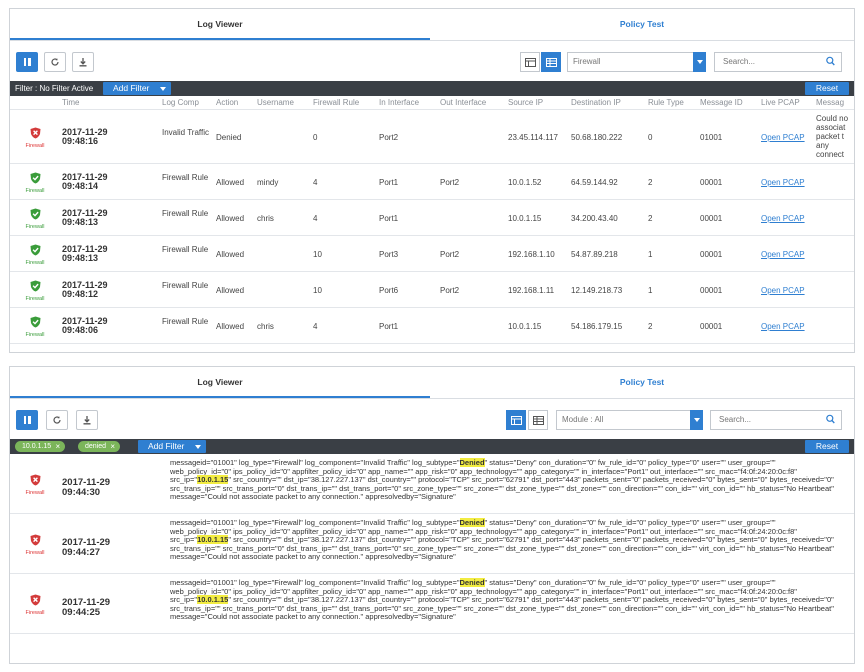  I want to click on source-ip-cell: 192.168.1.10, so click(531, 254).